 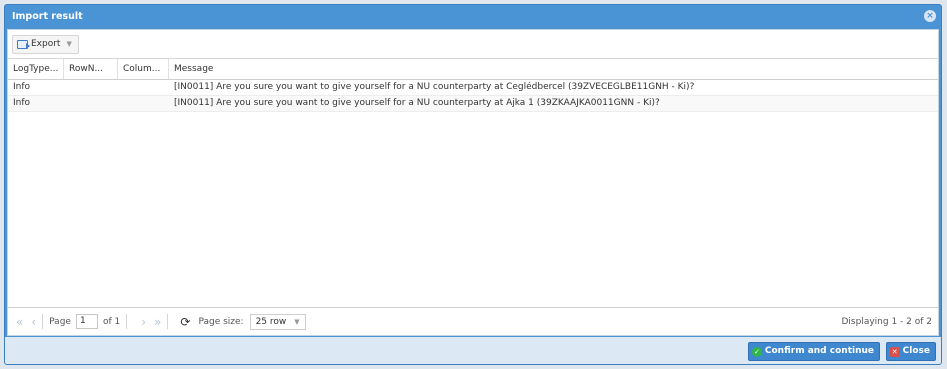 I want to click on window-title: Import result, so click(x=47, y=16).